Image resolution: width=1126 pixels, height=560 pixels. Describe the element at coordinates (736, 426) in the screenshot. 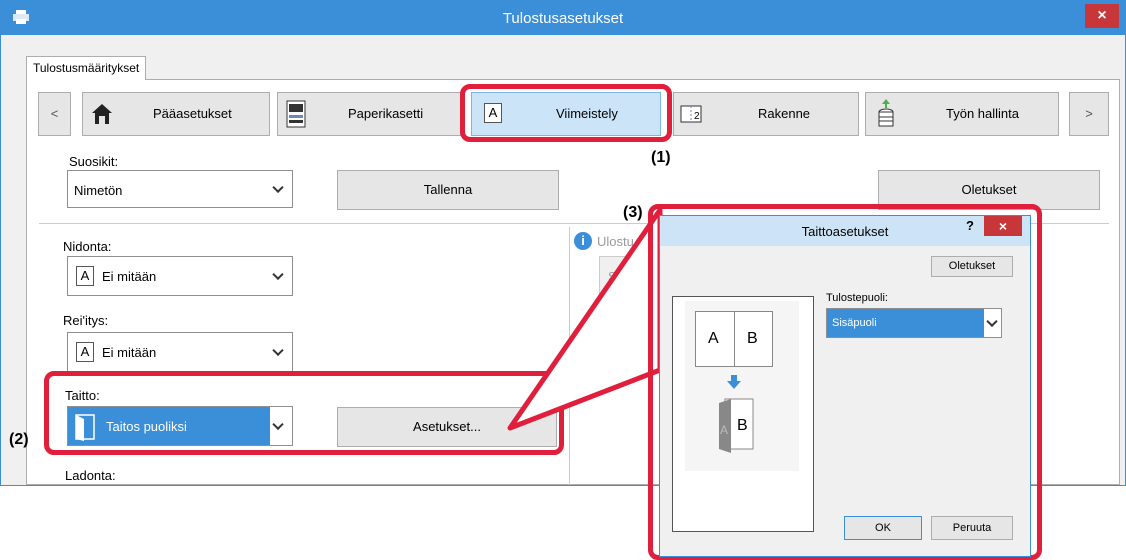

I see `folded-sheet: A B` at that location.